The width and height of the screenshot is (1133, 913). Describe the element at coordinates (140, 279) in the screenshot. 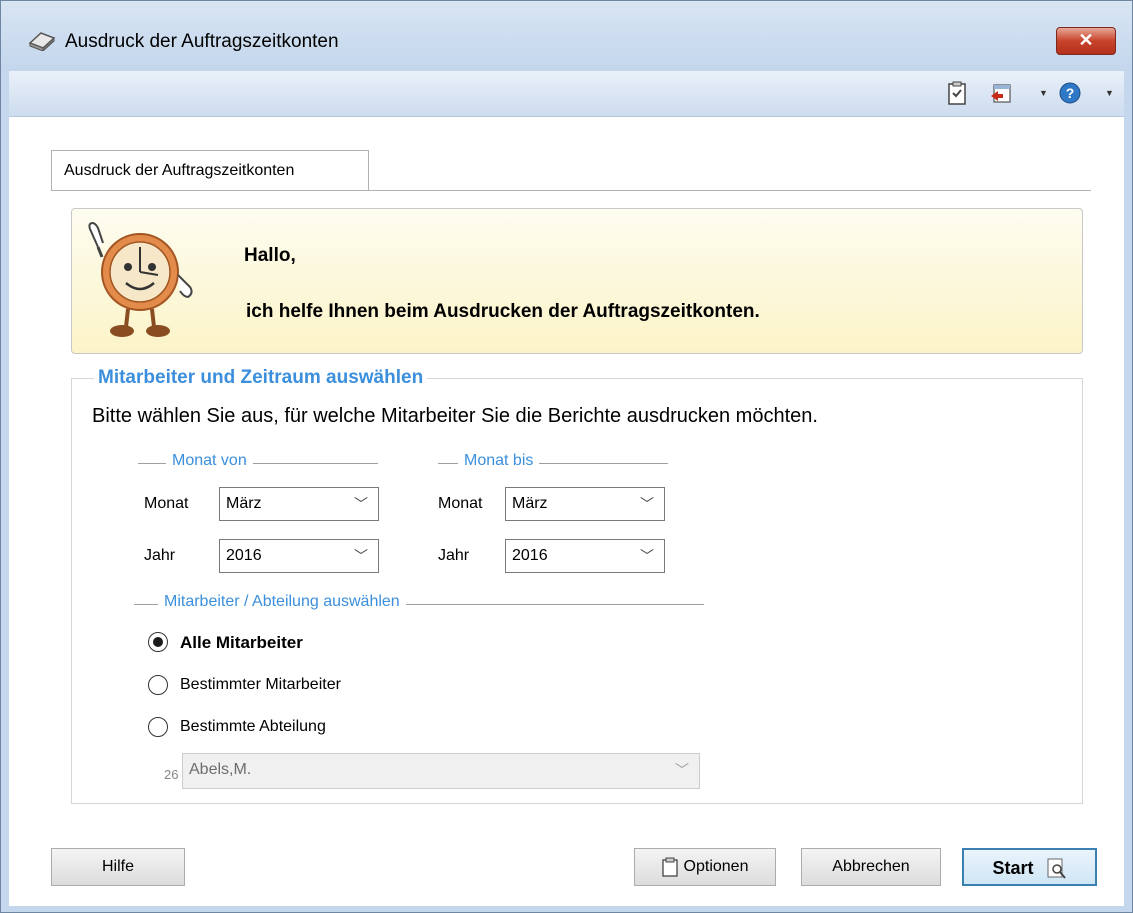

I see `clock-mascot-icon` at that location.